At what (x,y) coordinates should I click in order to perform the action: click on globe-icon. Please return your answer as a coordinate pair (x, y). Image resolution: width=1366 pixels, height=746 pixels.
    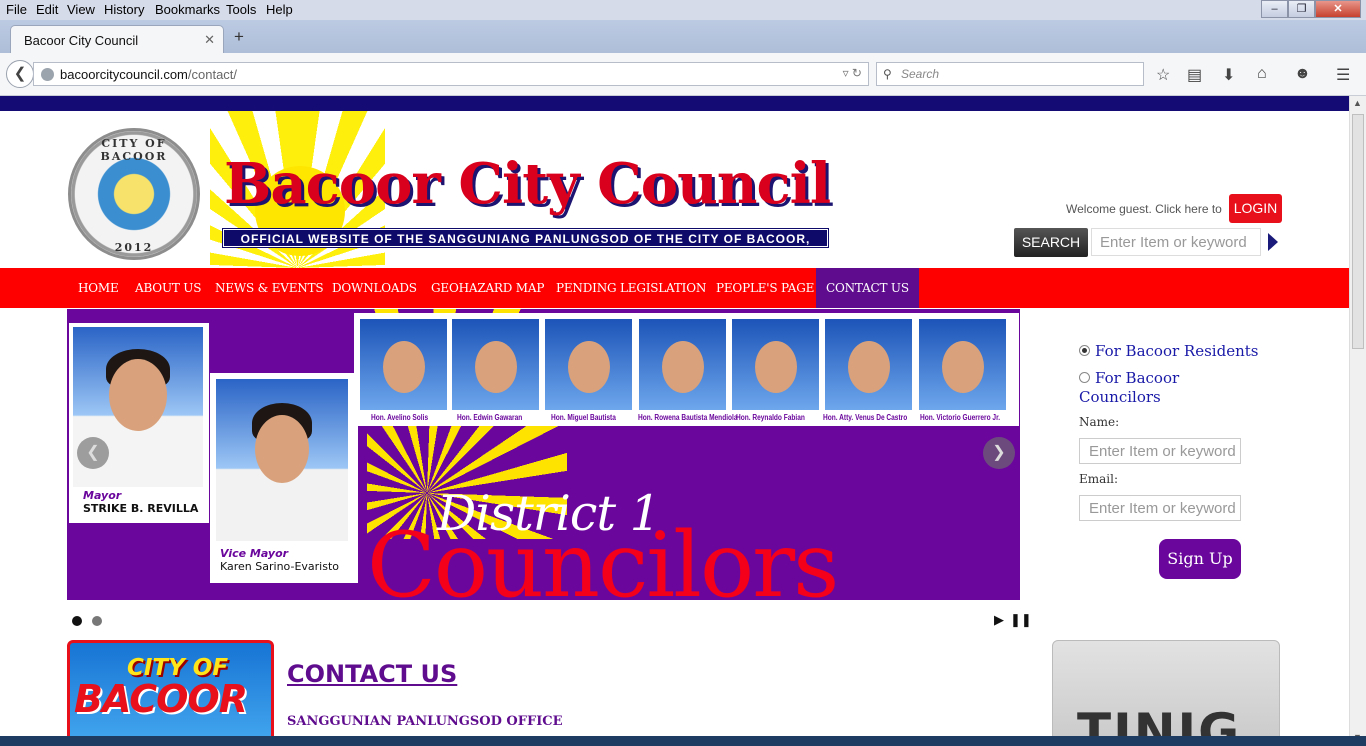
    Looking at the image, I should click on (47, 74).